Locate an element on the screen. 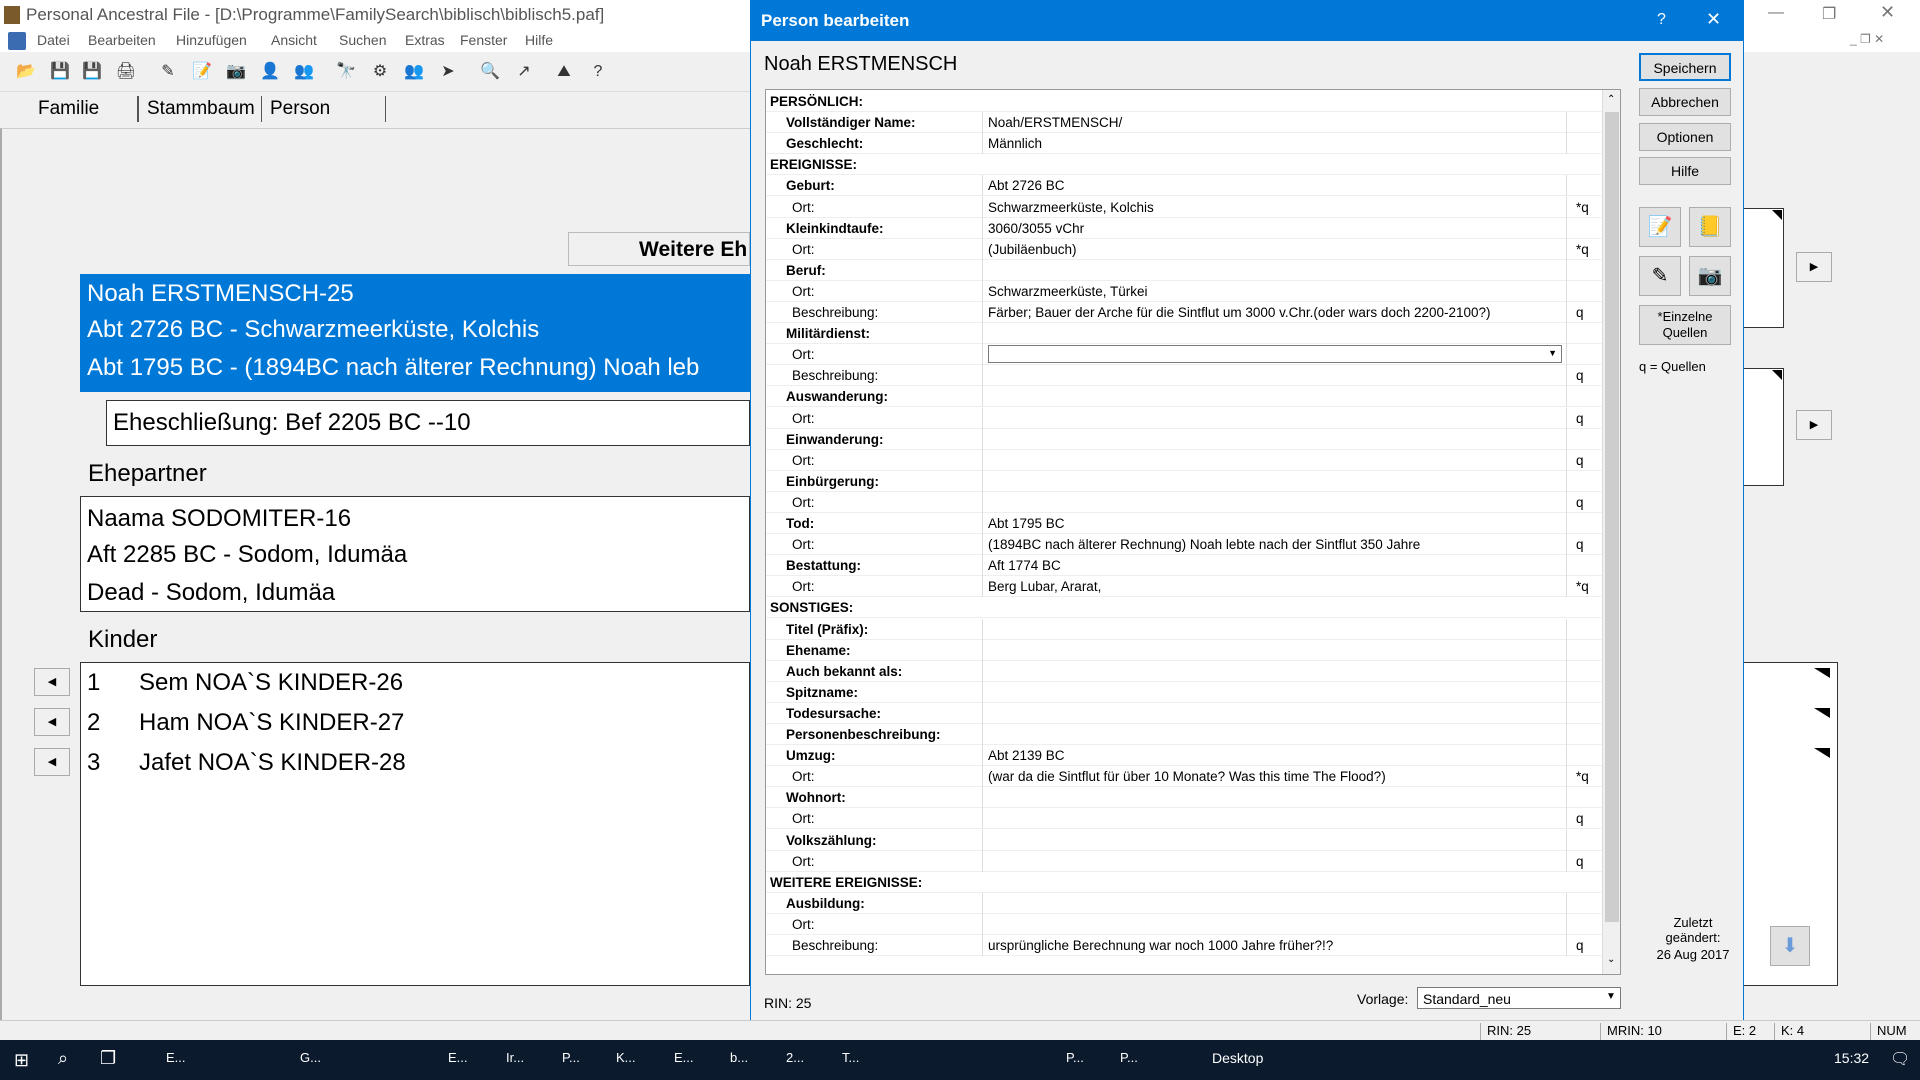 The width and height of the screenshot is (1920, 1080). help-icon: ? is located at coordinates (598, 72).